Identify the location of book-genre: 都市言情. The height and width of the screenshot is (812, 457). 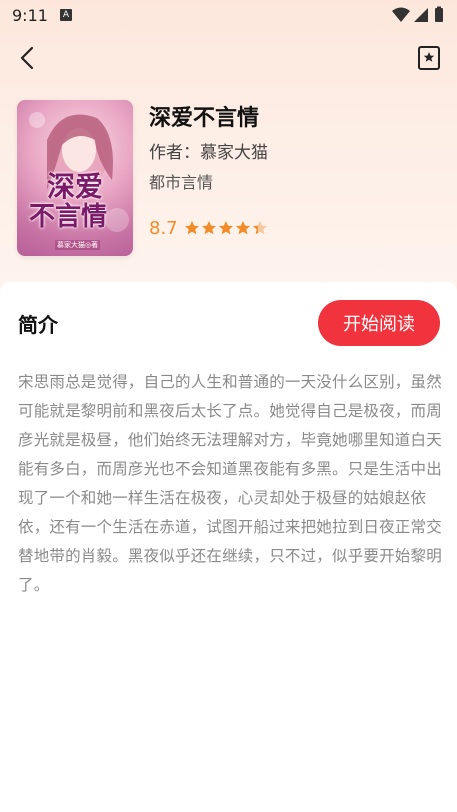
(181, 182).